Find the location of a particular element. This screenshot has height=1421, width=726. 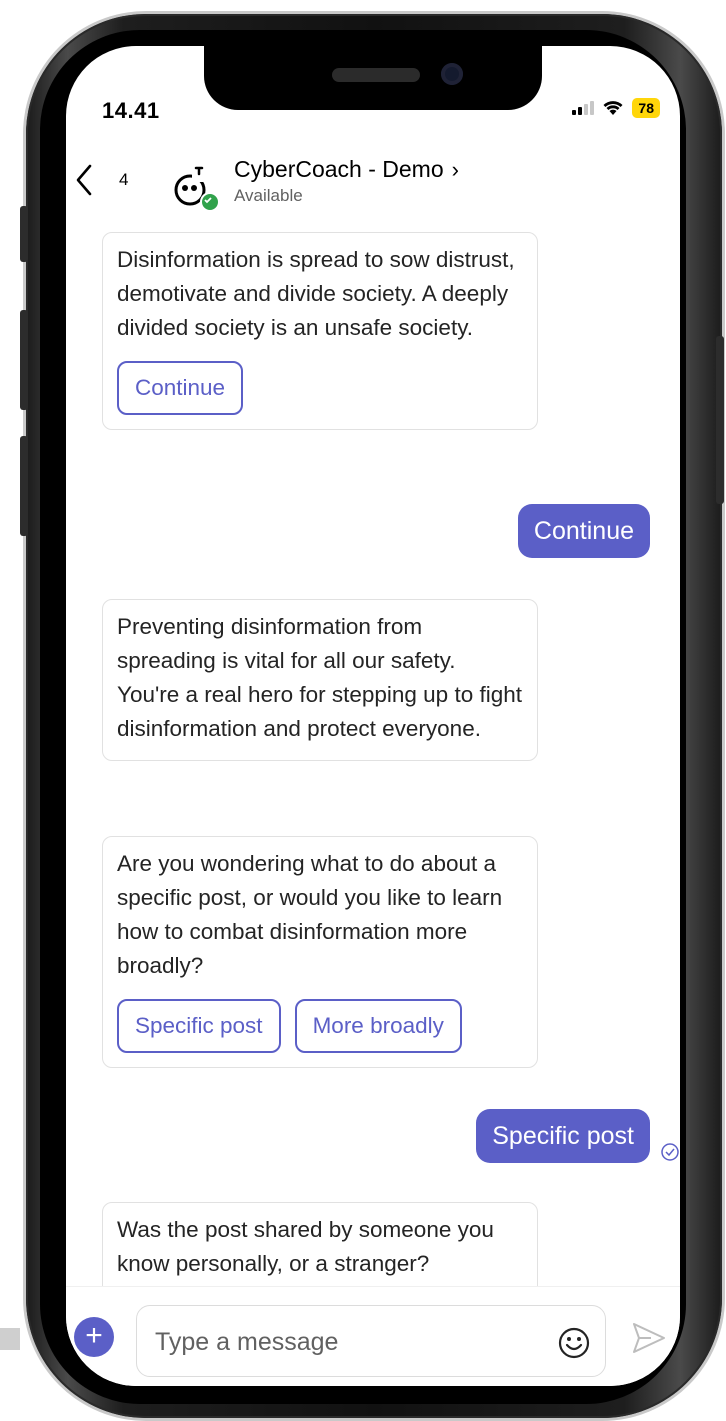

status-time: 14.41 is located at coordinates (131, 110).